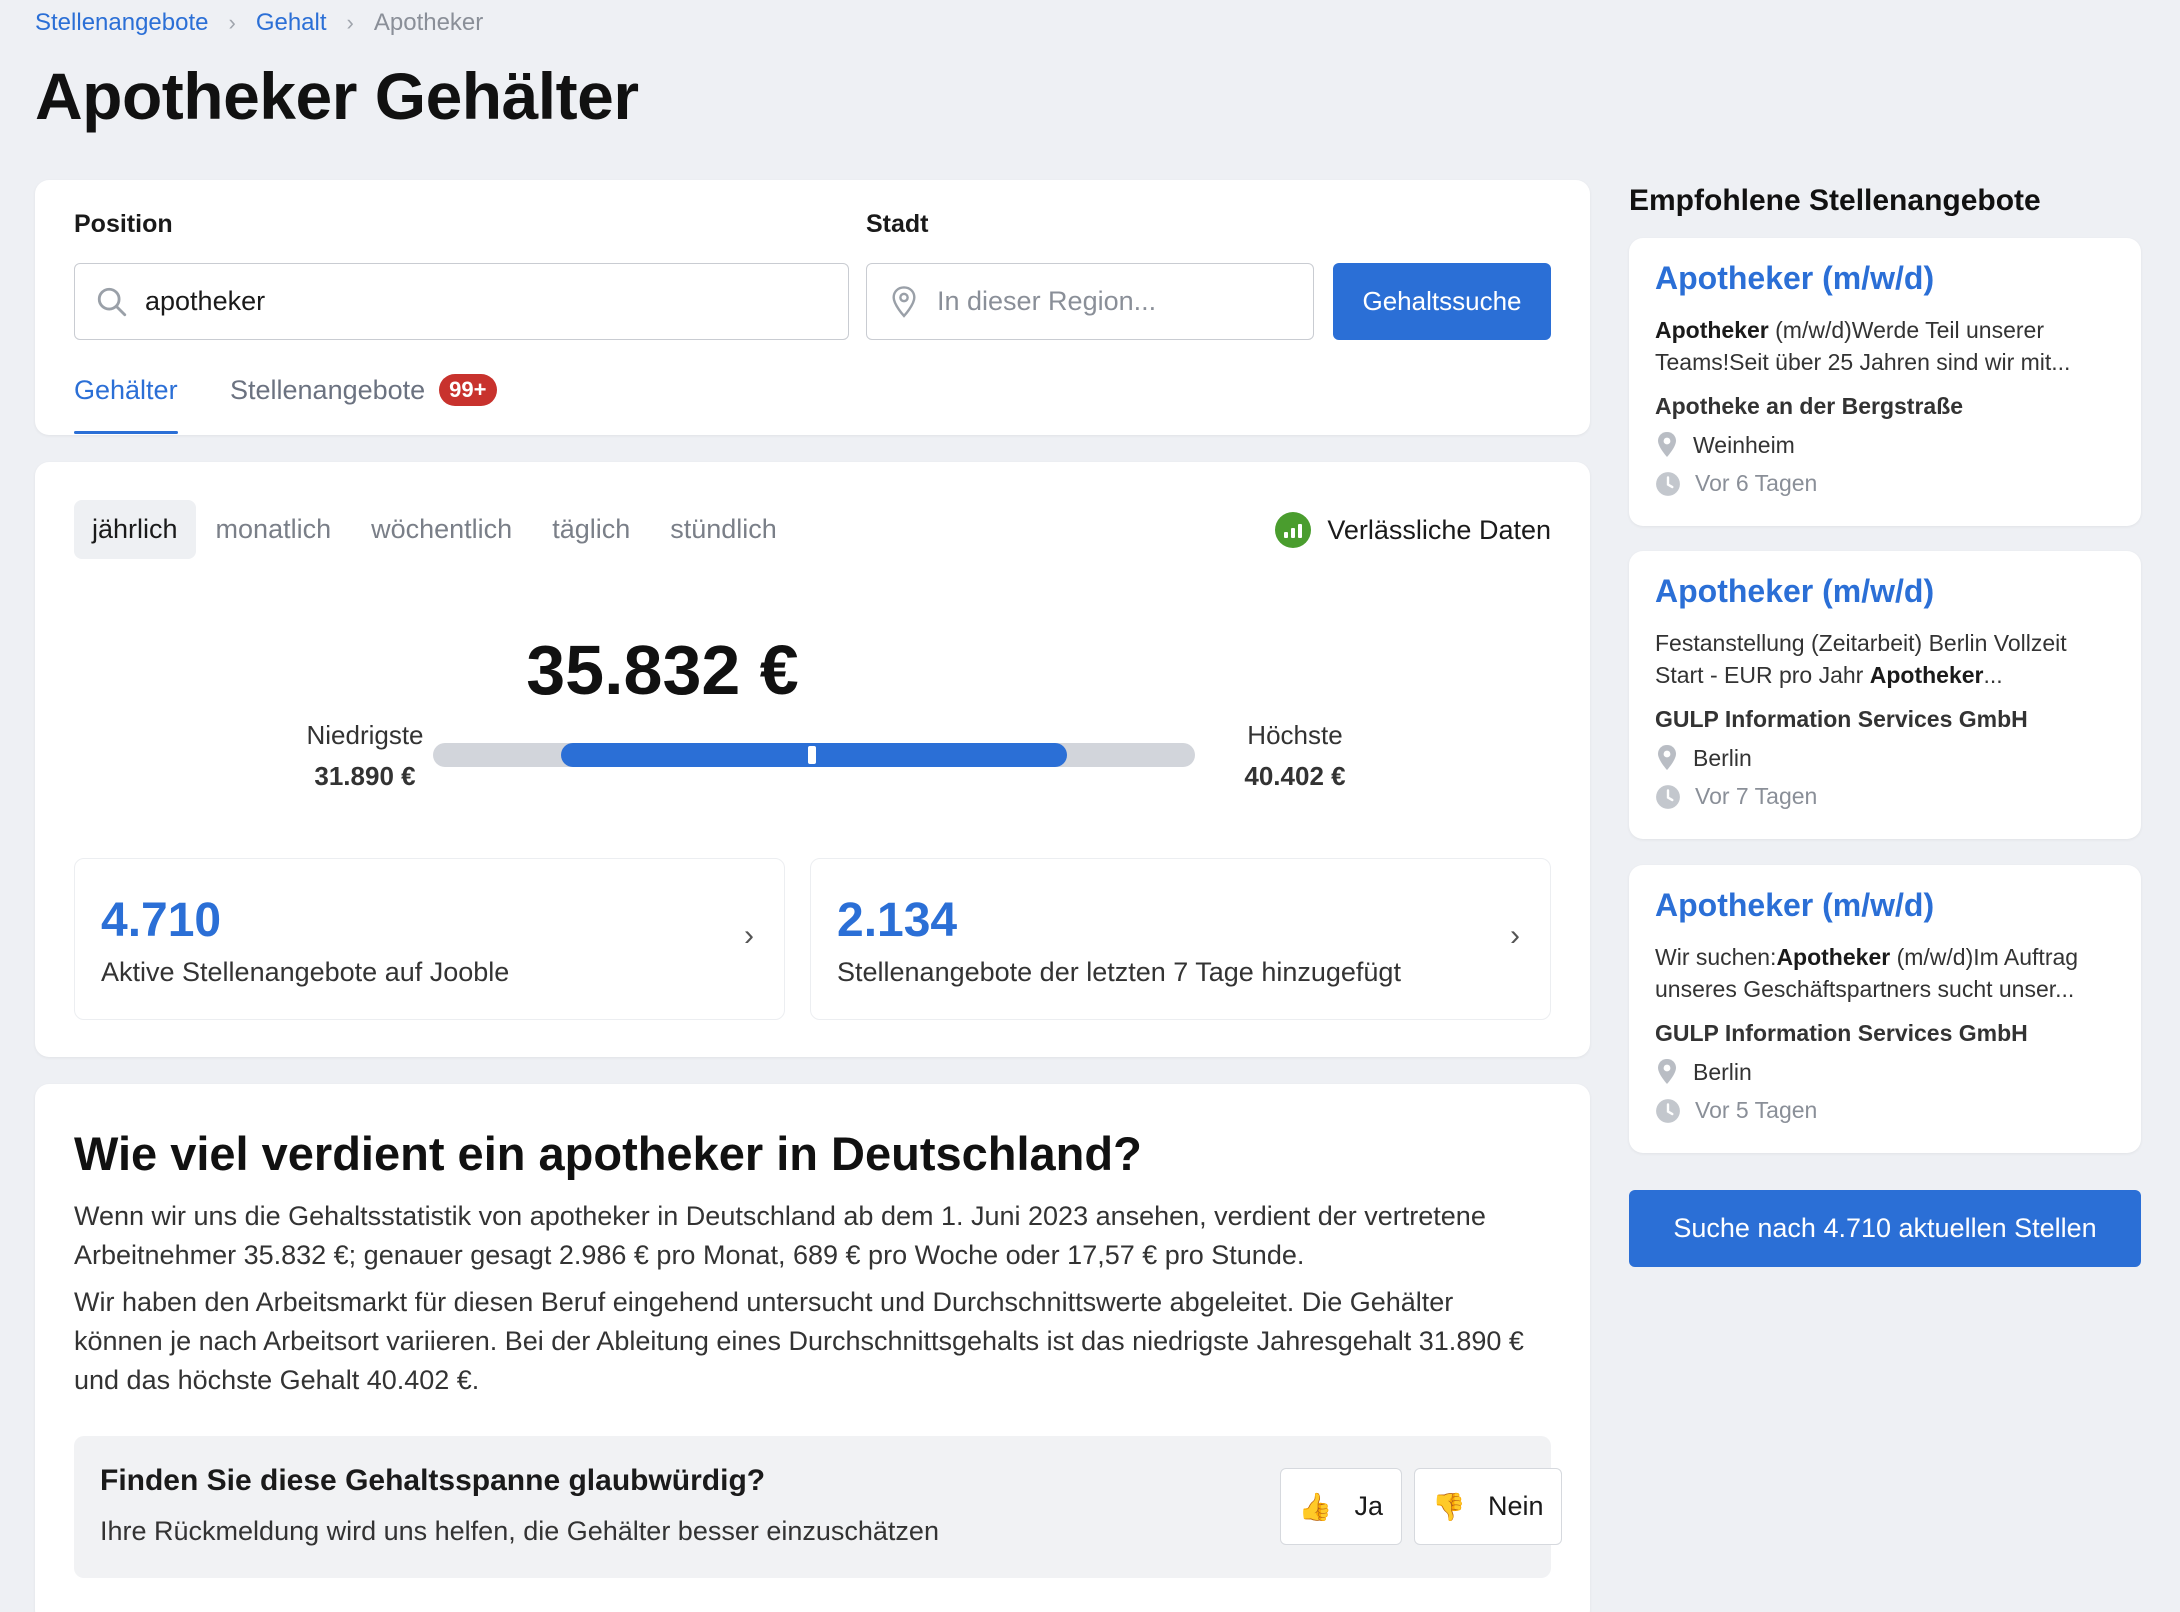 This screenshot has width=2180, height=1612. I want to click on salary-search-button: Gehaltssuche, so click(1442, 301).